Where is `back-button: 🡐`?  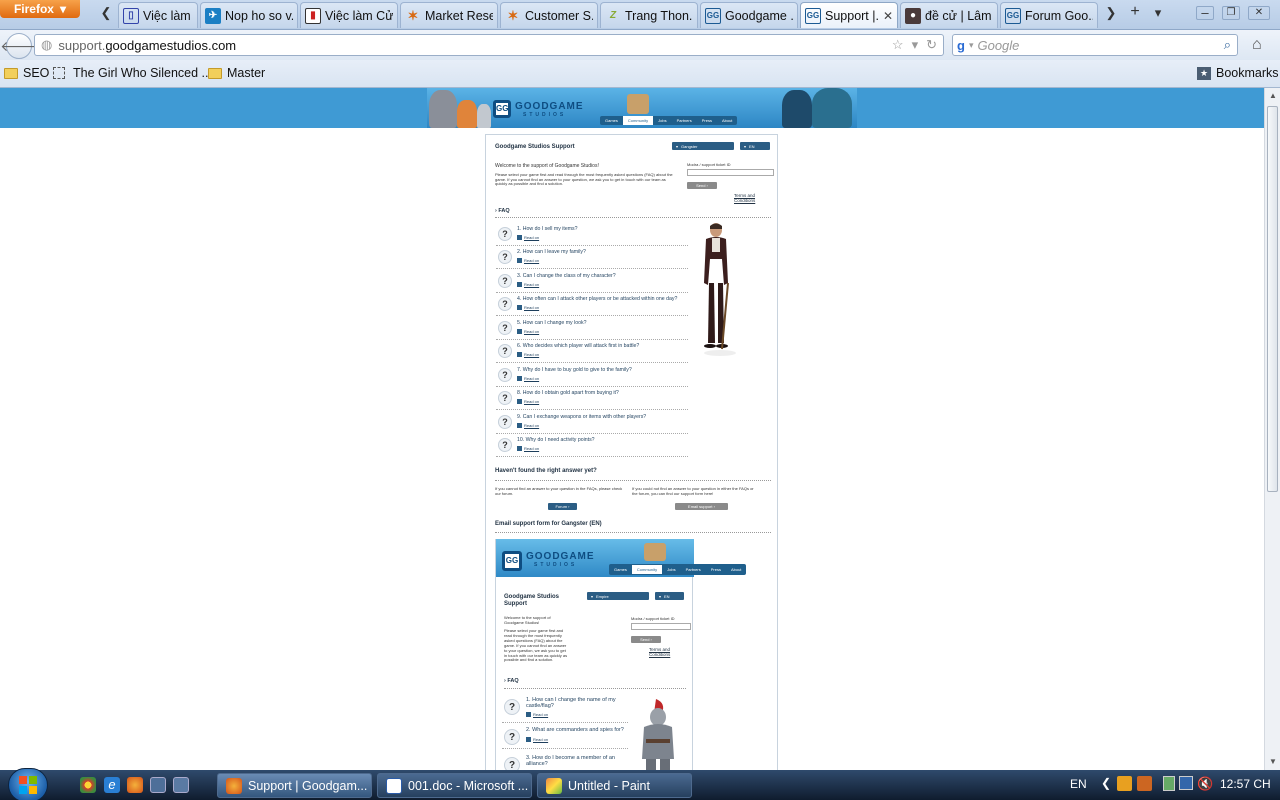 back-button: 🡐 is located at coordinates (19, 46).